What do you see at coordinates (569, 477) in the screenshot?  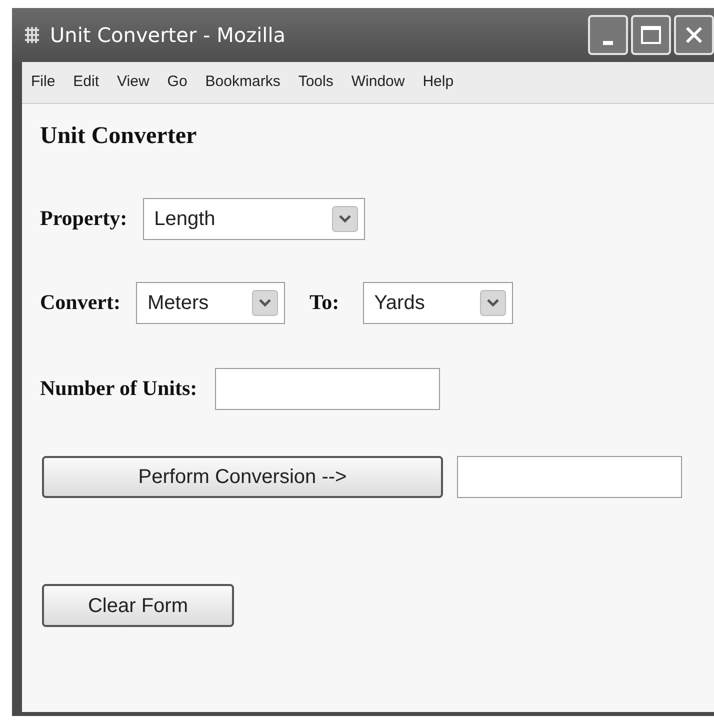 I see `result-field` at bounding box center [569, 477].